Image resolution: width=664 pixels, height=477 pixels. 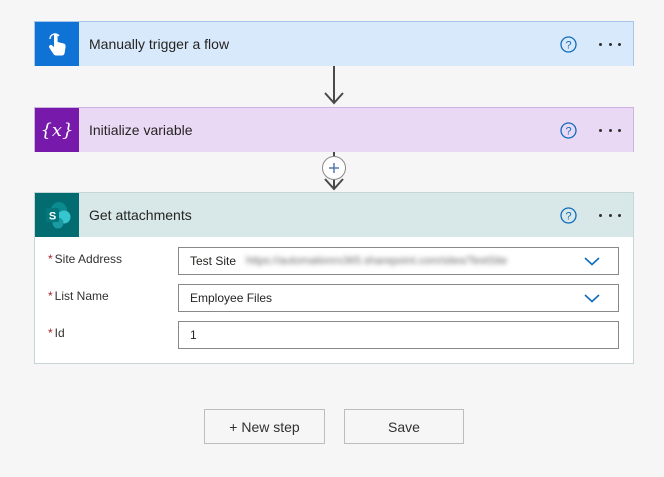 What do you see at coordinates (52, 217) in the screenshot?
I see `svg-text: S` at bounding box center [52, 217].